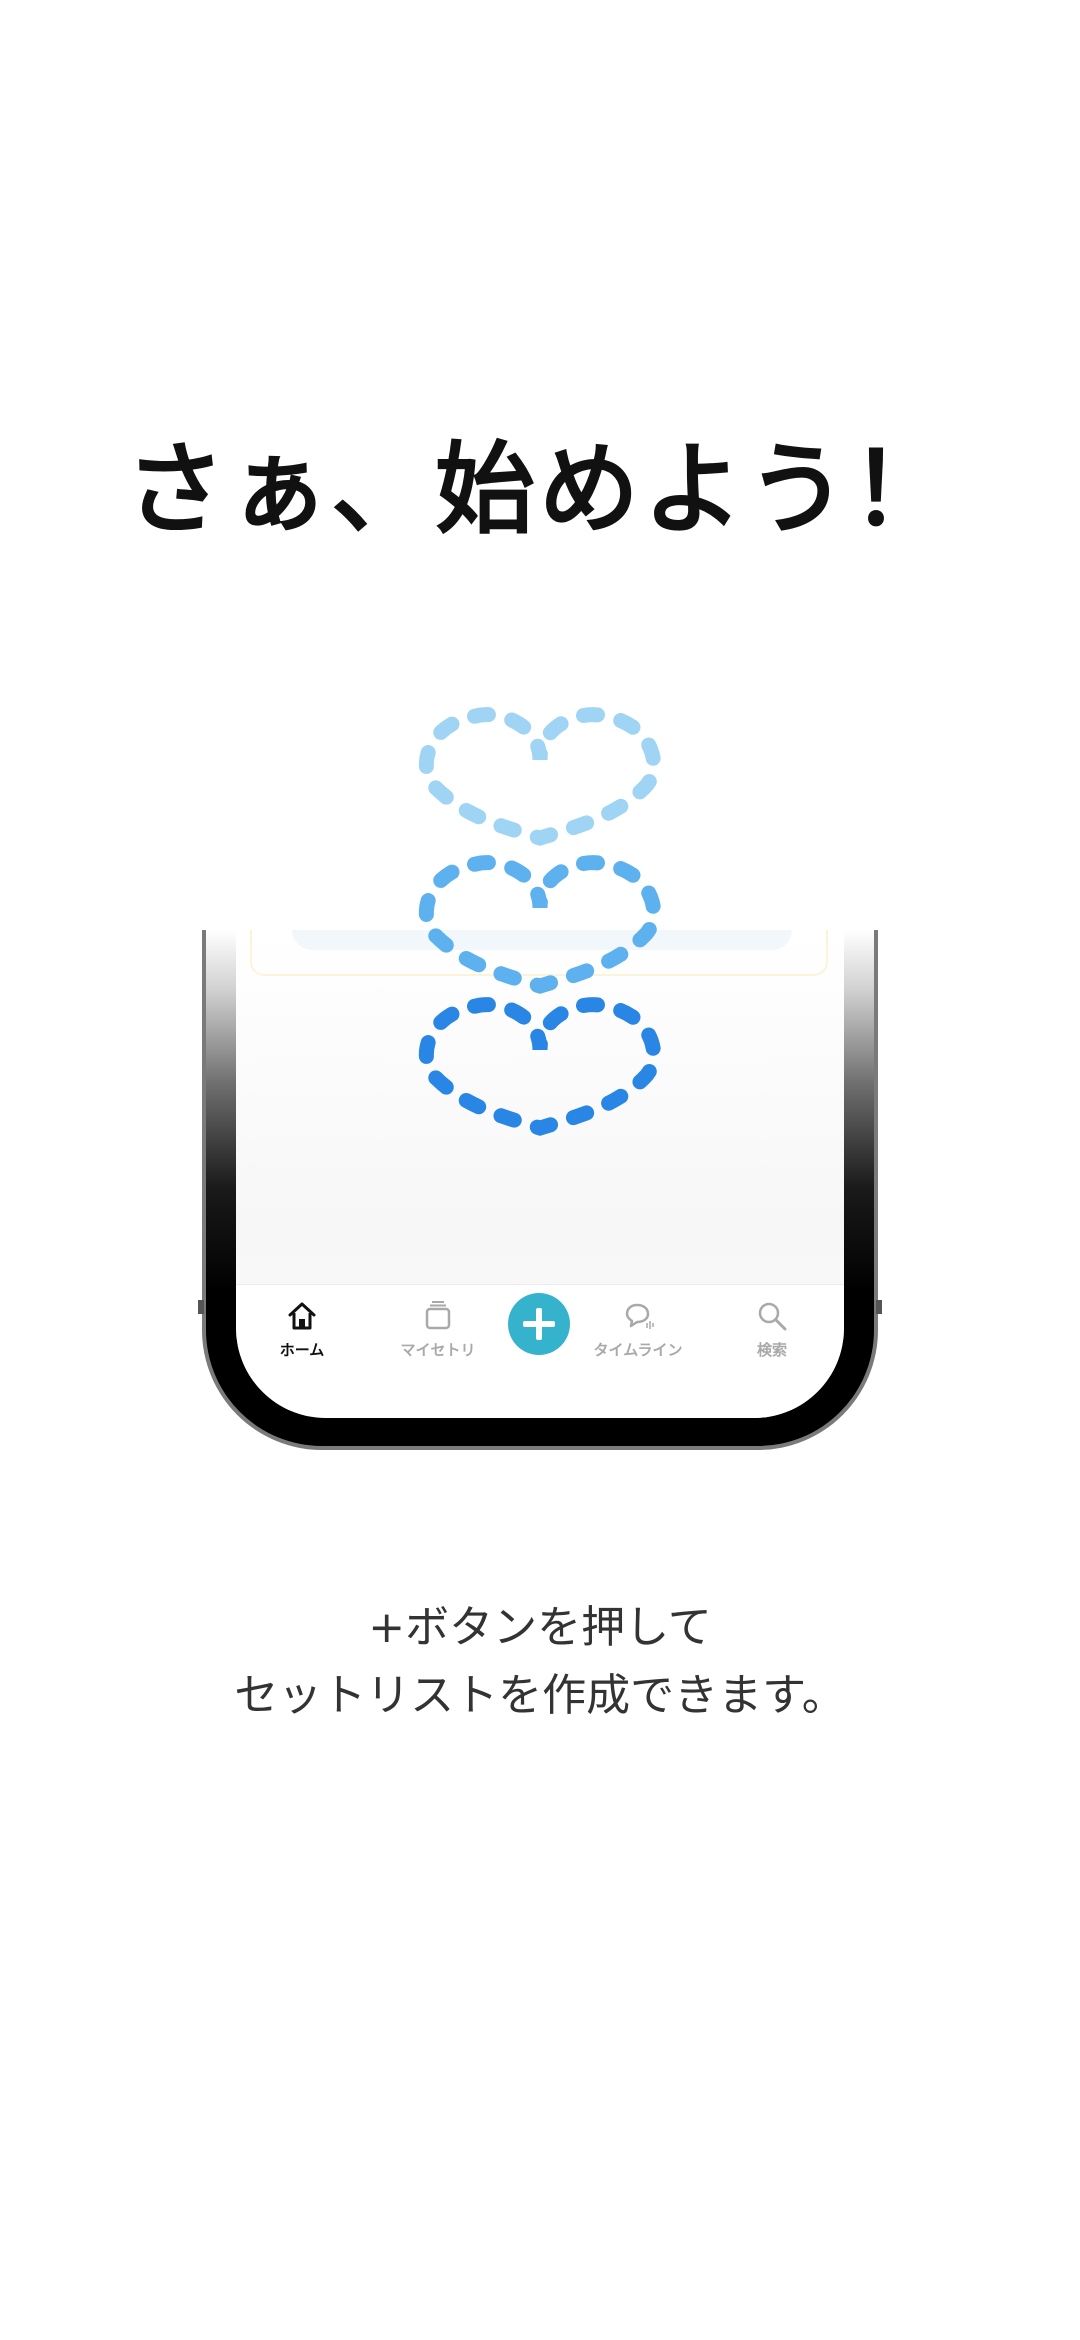 The image size is (1080, 2340). Describe the element at coordinates (540, 1627) in the screenshot. I see `instructions-line-1: +ボタンを押して` at that location.